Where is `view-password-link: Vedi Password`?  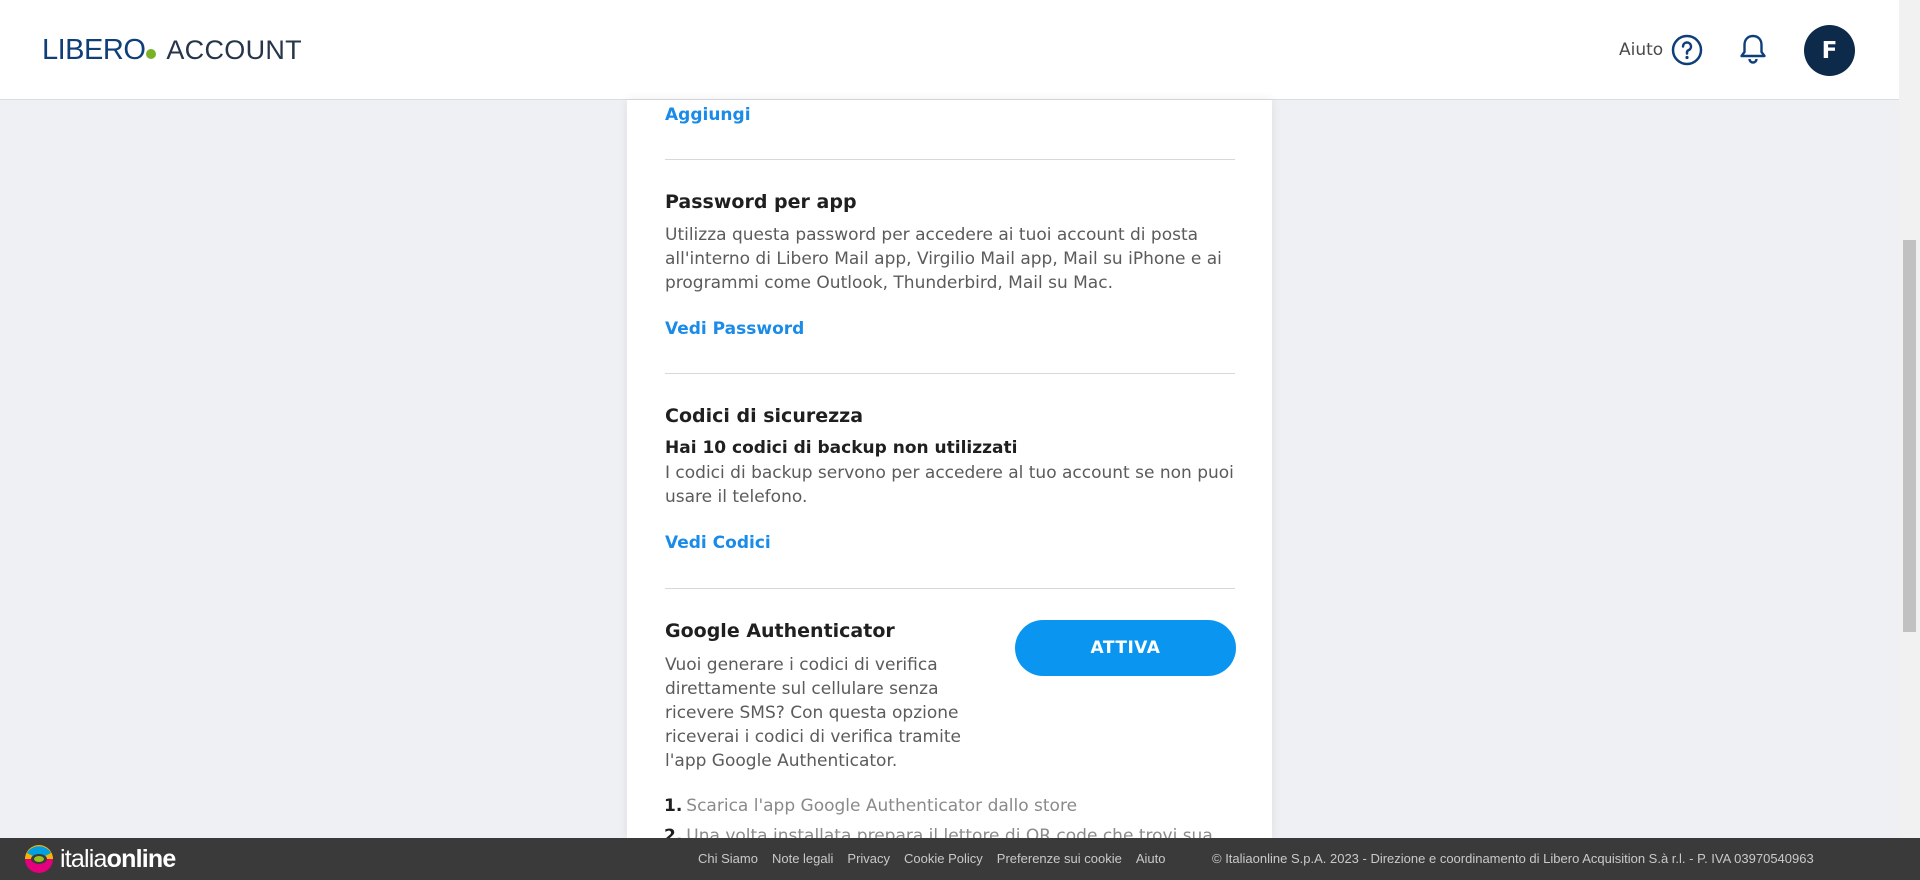 view-password-link: Vedi Password is located at coordinates (950, 329).